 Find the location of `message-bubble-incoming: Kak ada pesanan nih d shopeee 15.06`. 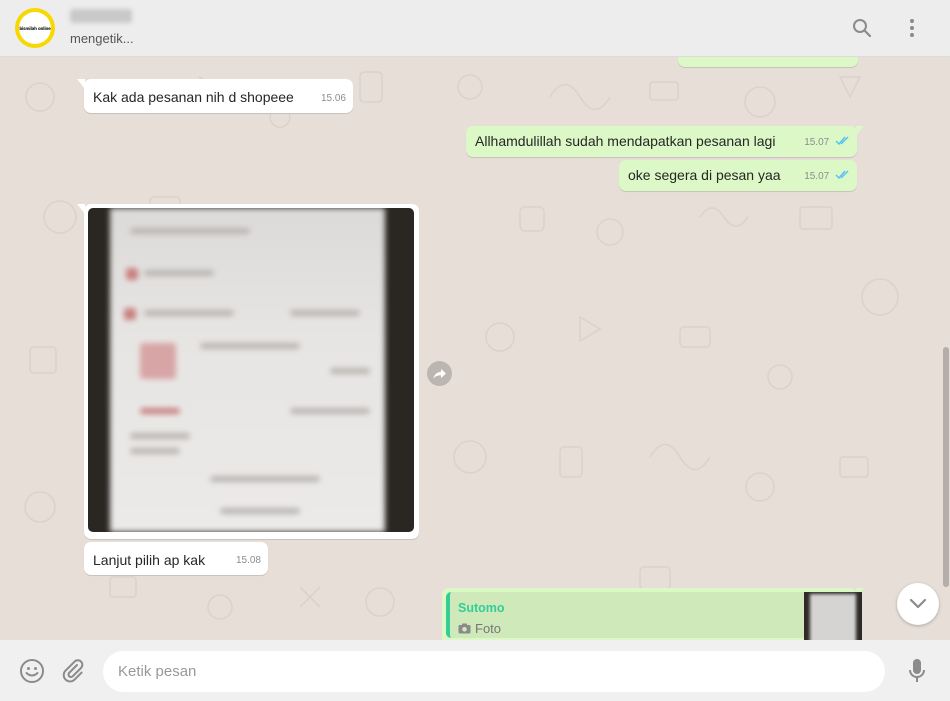

message-bubble-incoming: Kak ada pesanan nih d shopeee 15.06 is located at coordinates (215, 96).